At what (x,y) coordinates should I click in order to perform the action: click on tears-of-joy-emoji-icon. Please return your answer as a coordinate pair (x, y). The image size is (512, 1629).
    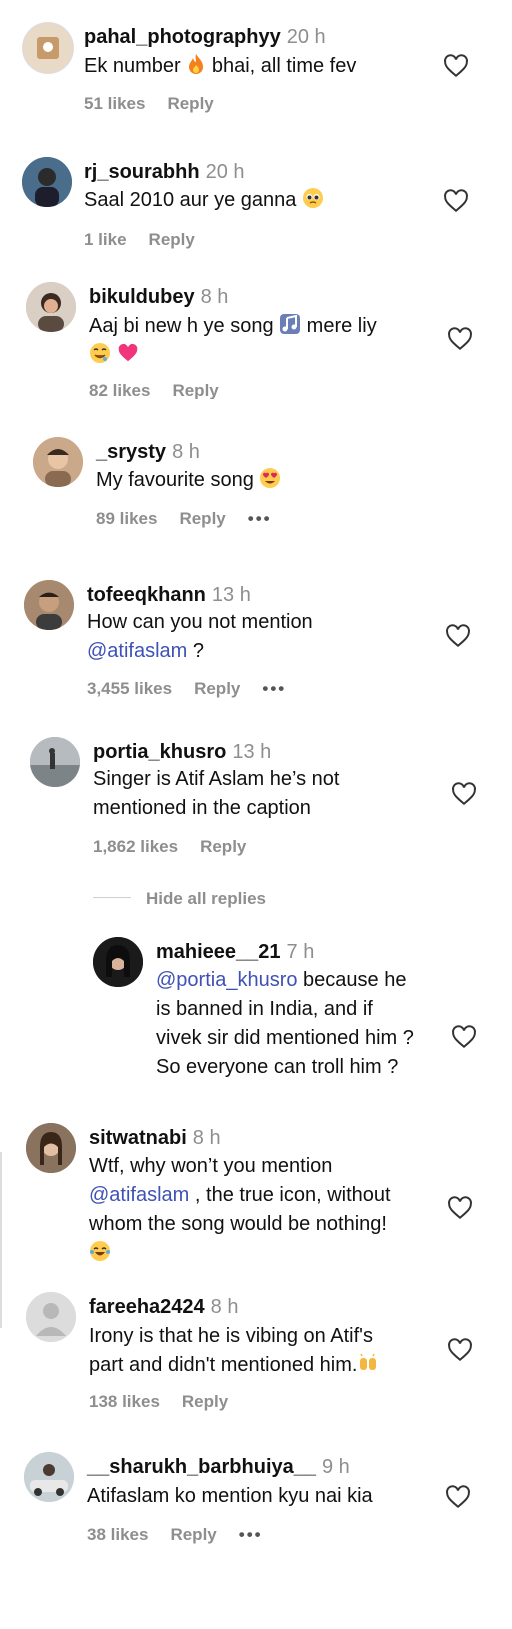
    Looking at the image, I should click on (100, 1251).